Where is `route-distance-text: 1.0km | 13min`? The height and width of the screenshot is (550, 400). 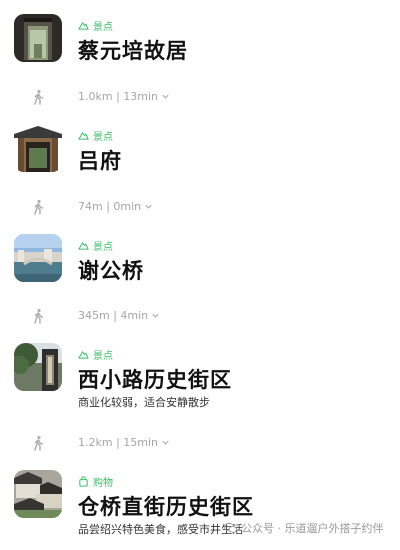
route-distance-text: 1.0km | 13min is located at coordinates (118, 96).